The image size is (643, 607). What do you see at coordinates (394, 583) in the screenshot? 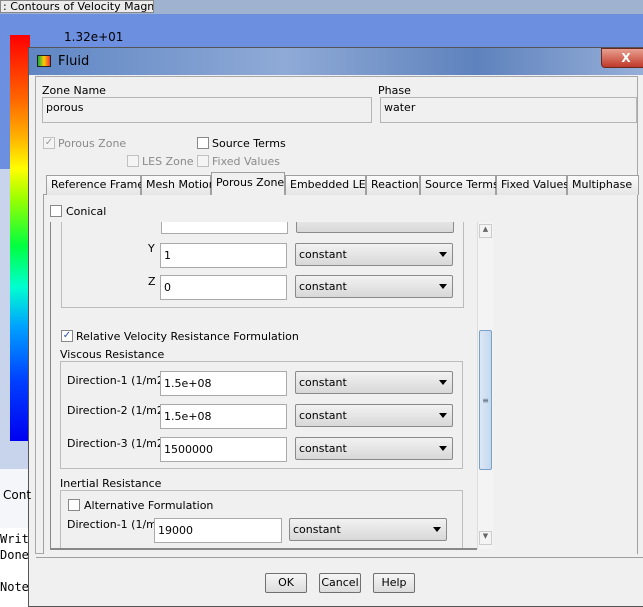
I see `help-button: Help` at bounding box center [394, 583].